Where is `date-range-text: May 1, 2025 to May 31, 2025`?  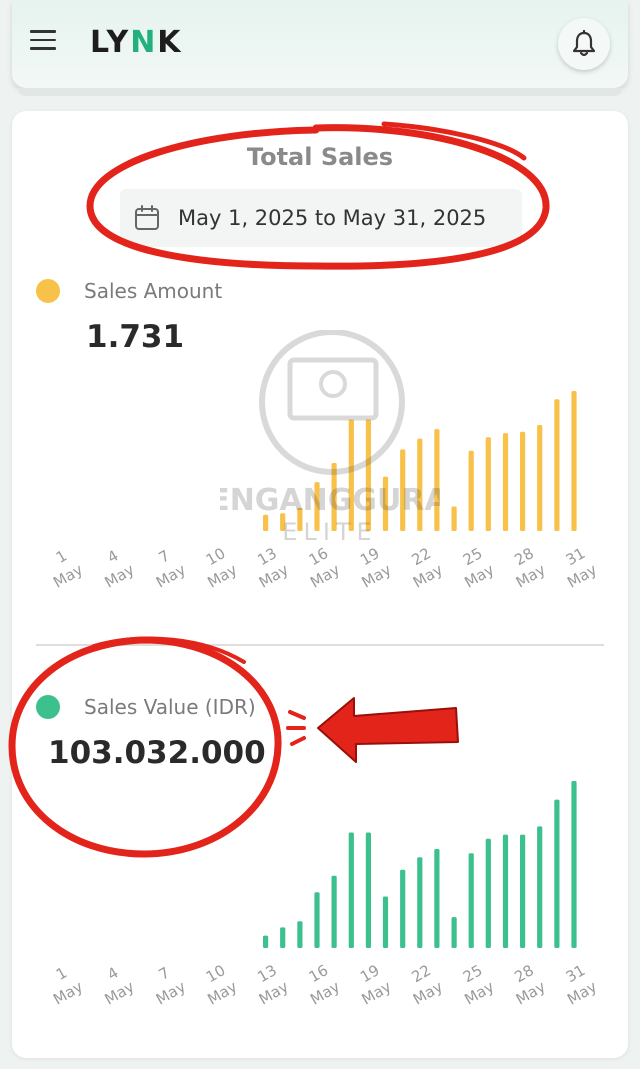 date-range-text: May 1, 2025 to May 31, 2025 is located at coordinates (332, 218).